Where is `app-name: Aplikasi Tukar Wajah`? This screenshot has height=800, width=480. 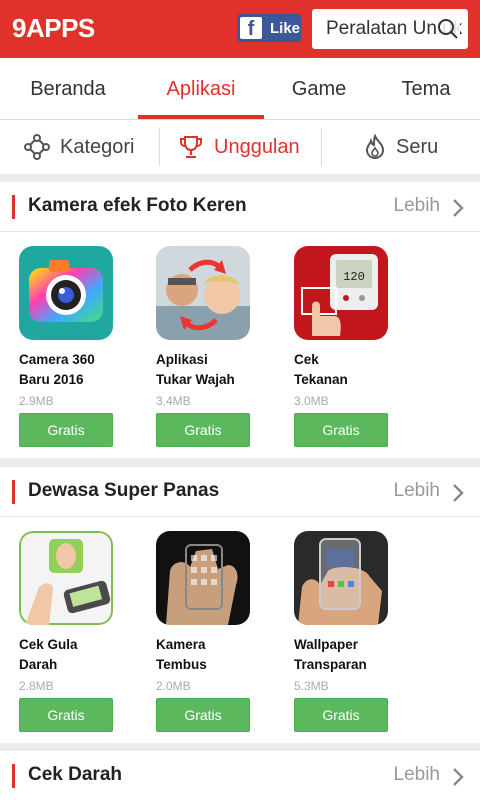
app-name: Aplikasi Tukar Wajah is located at coordinates (216, 370).